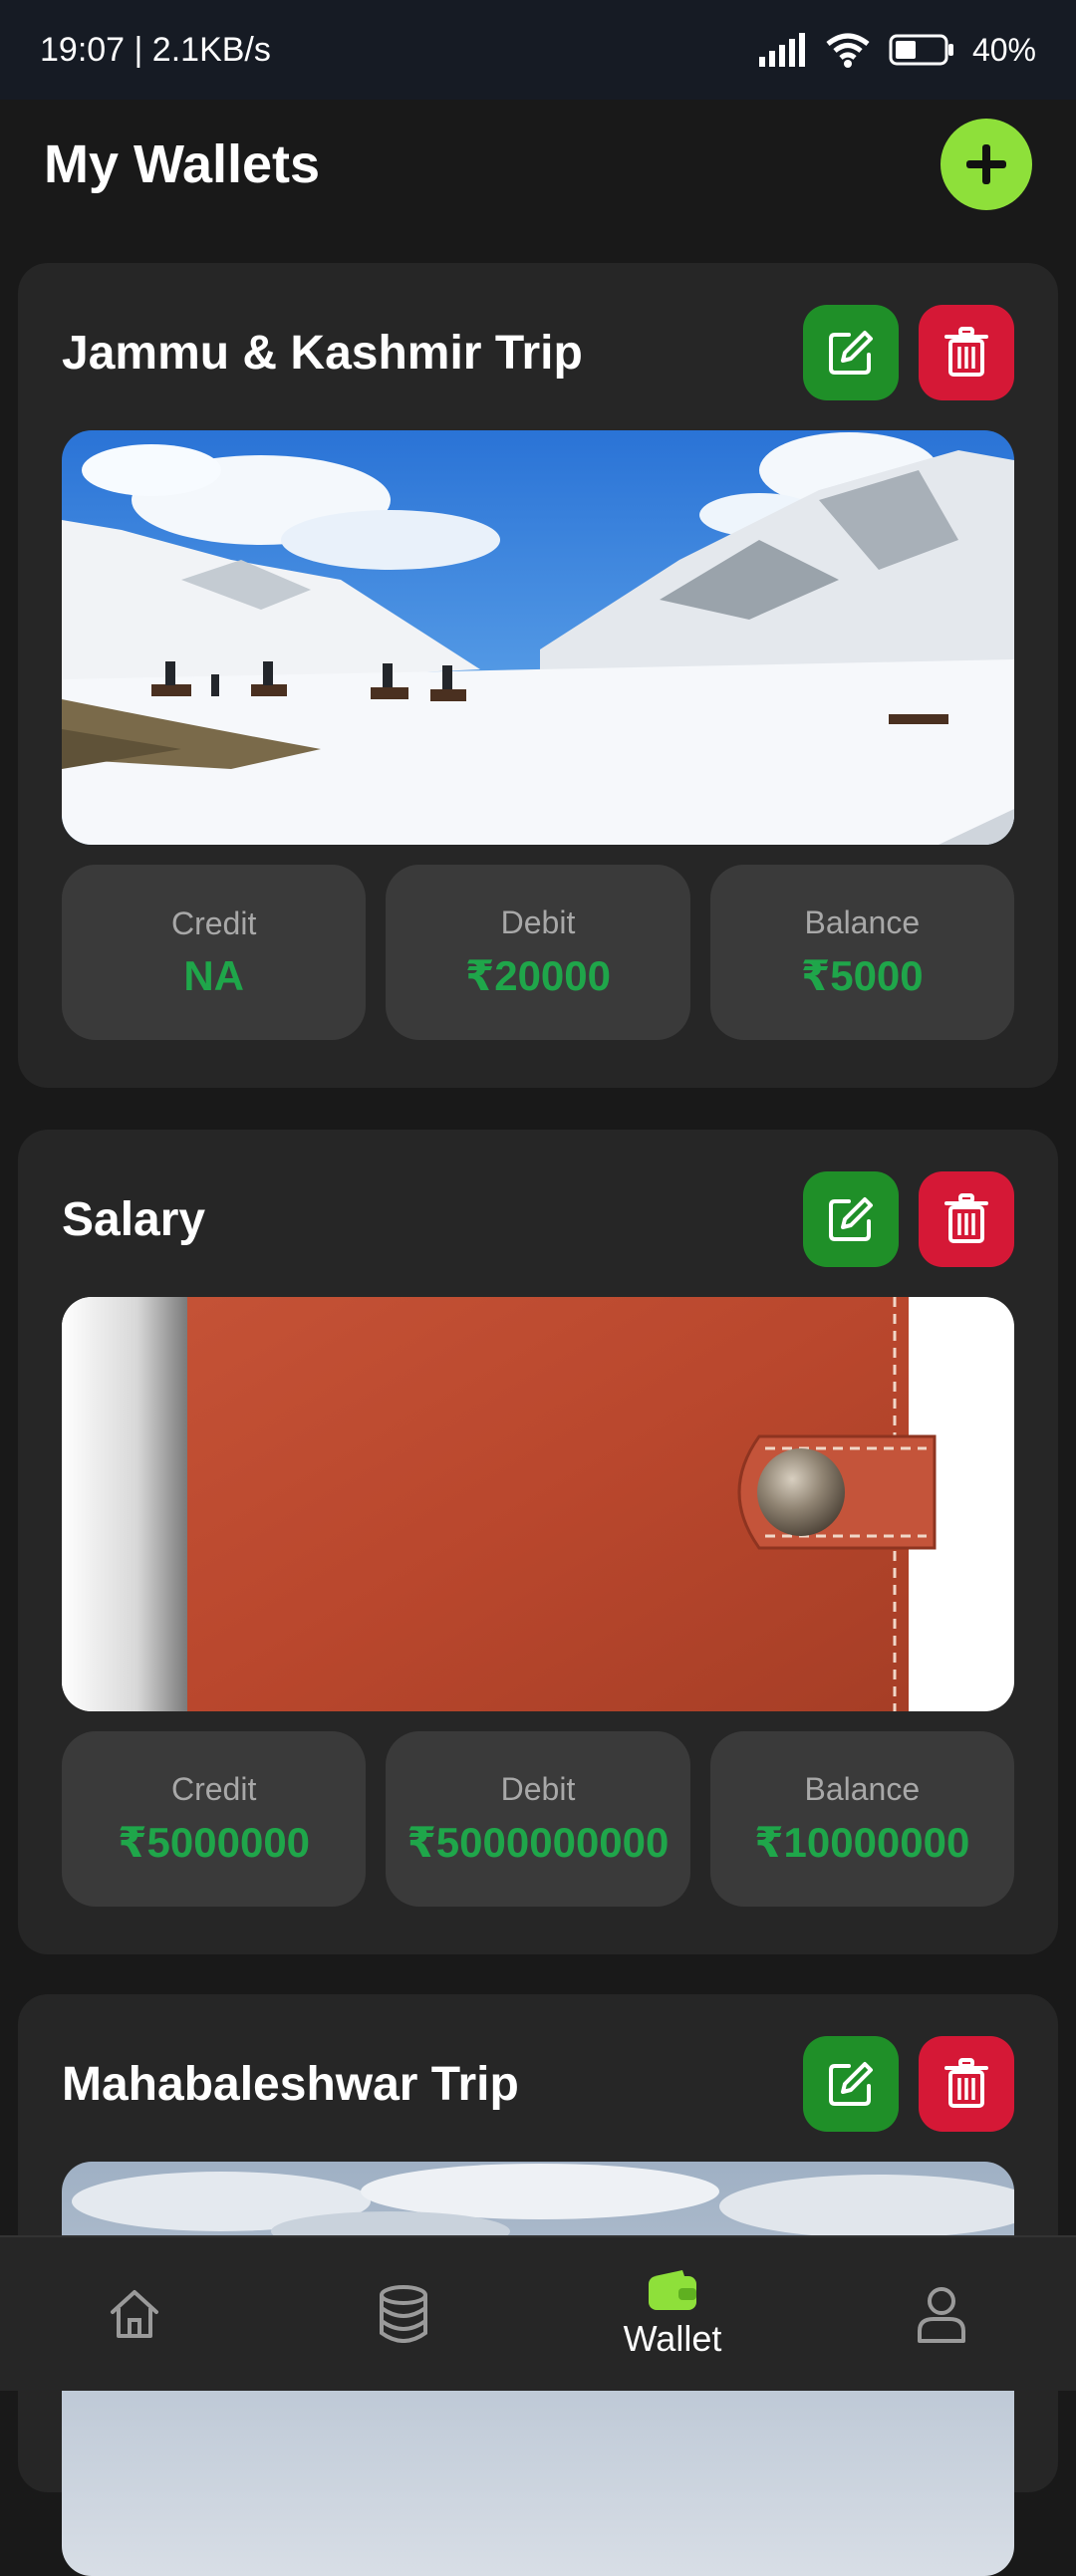 This screenshot has height=2576, width=1076. Describe the element at coordinates (322, 353) in the screenshot. I see `wallet-name: Jammu & Kashmir Trip` at that location.